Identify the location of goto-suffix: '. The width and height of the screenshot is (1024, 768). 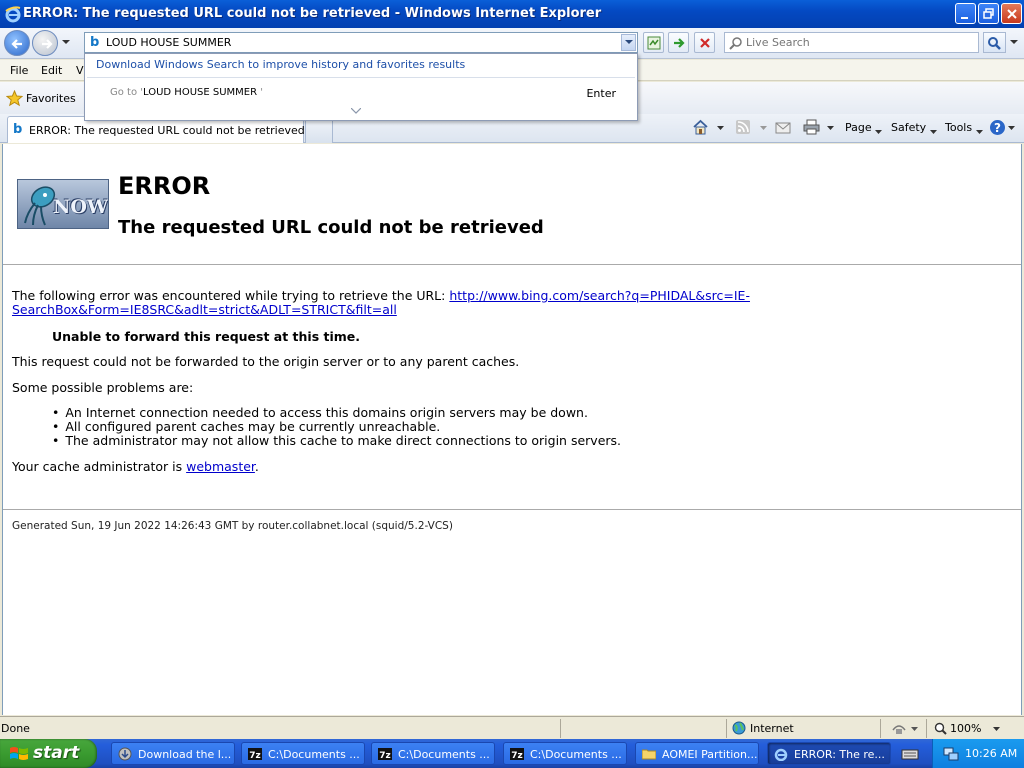
(260, 92).